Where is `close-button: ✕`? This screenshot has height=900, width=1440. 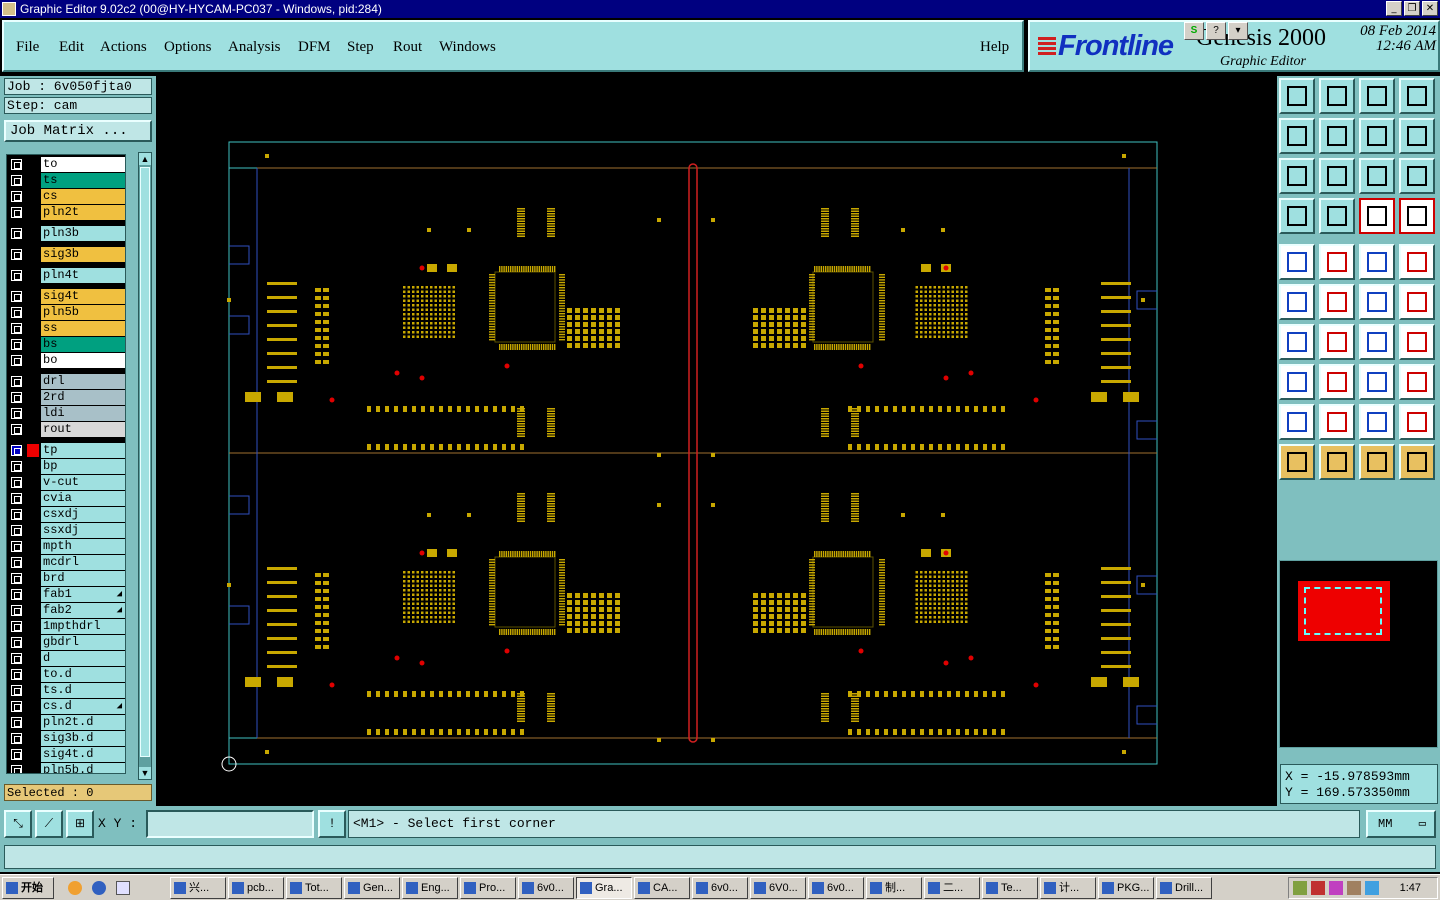
close-button: ✕ is located at coordinates (1430, 8).